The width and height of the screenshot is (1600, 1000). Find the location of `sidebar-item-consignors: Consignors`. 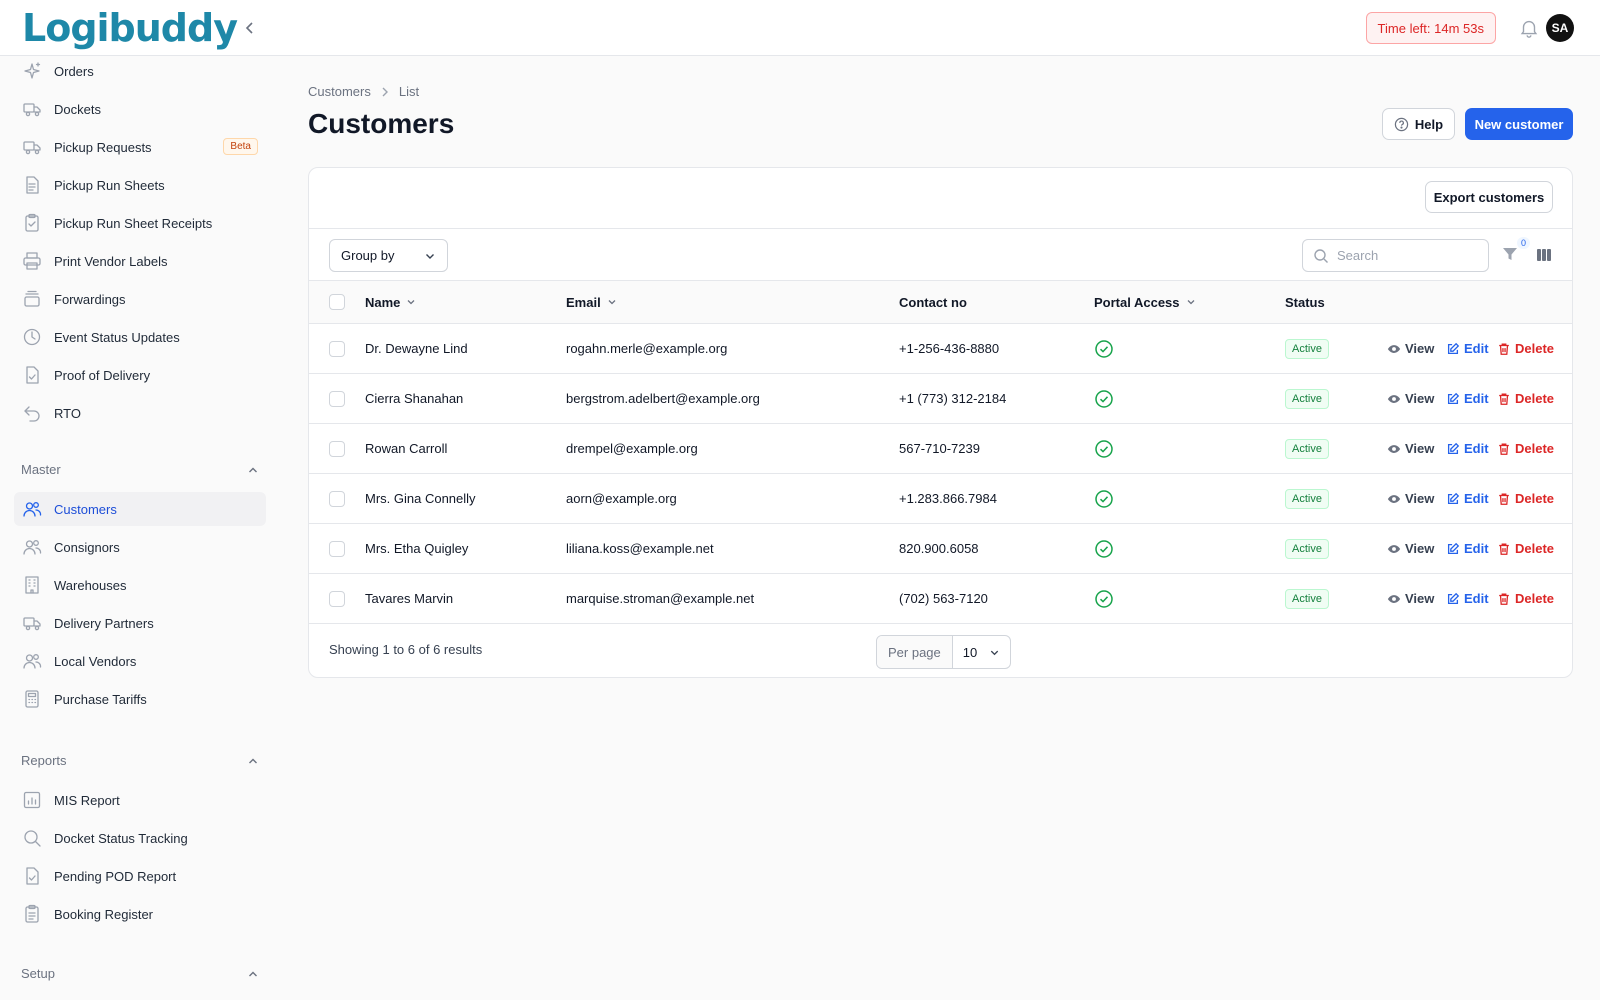

sidebar-item-consignors: Consignors is located at coordinates (140, 547).